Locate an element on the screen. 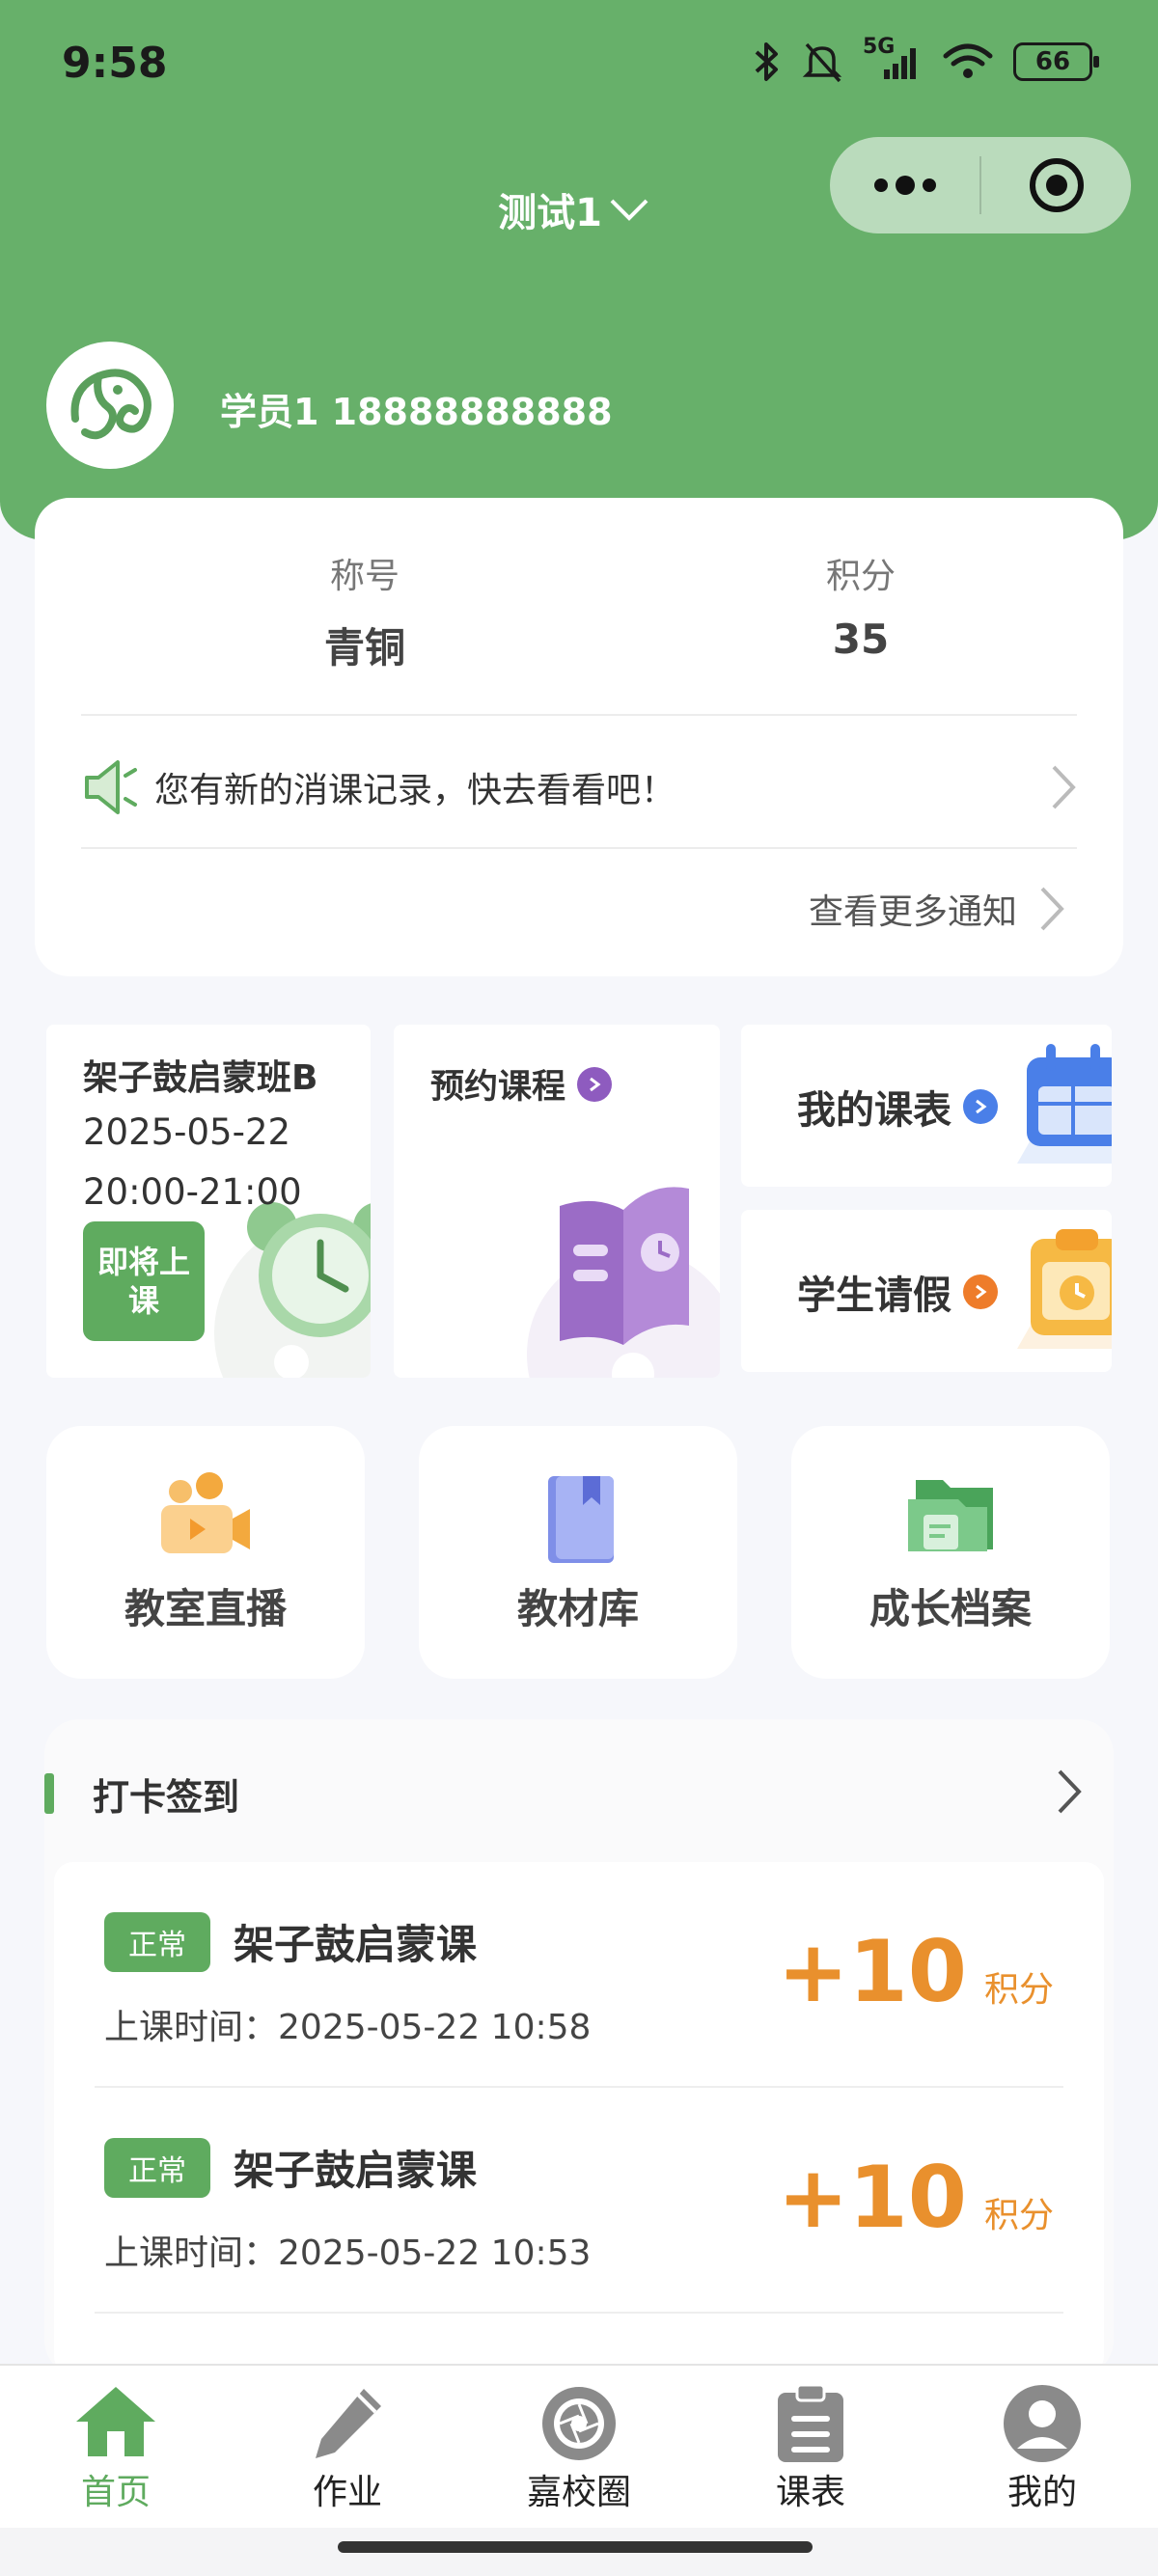 The image size is (1158, 2576). notice-row: 您有新的消课记录，快去看看吧！ is located at coordinates (579, 788).